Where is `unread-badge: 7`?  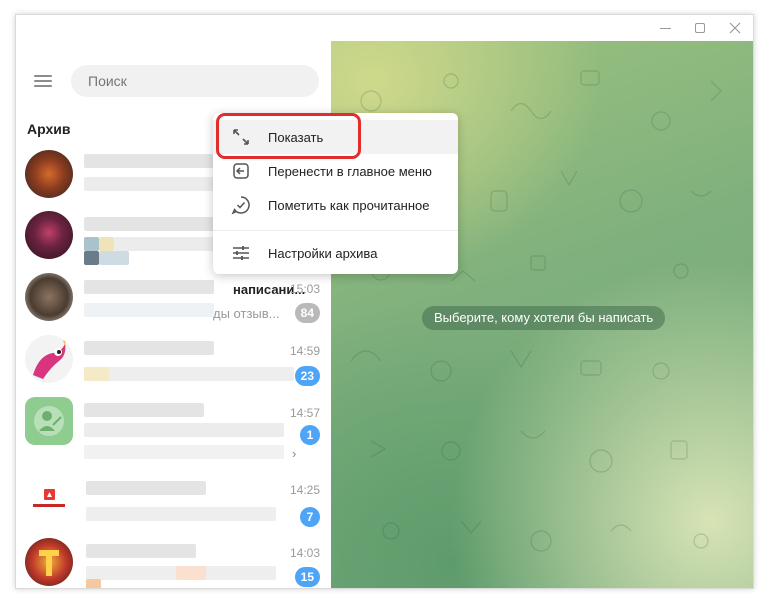
unread-badge: 7 is located at coordinates (310, 517).